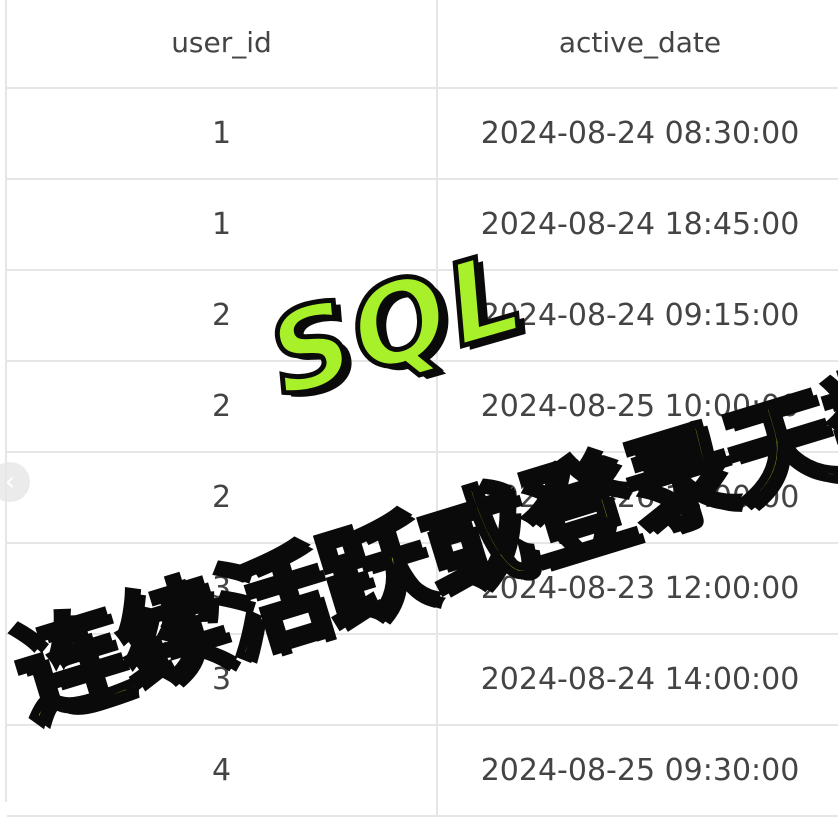 Image resolution: width=838 pixels, height=817 pixels. Describe the element at coordinates (422, 771) in the screenshot. I see `table-row: 4 2024-08-25 09:30:00` at that location.